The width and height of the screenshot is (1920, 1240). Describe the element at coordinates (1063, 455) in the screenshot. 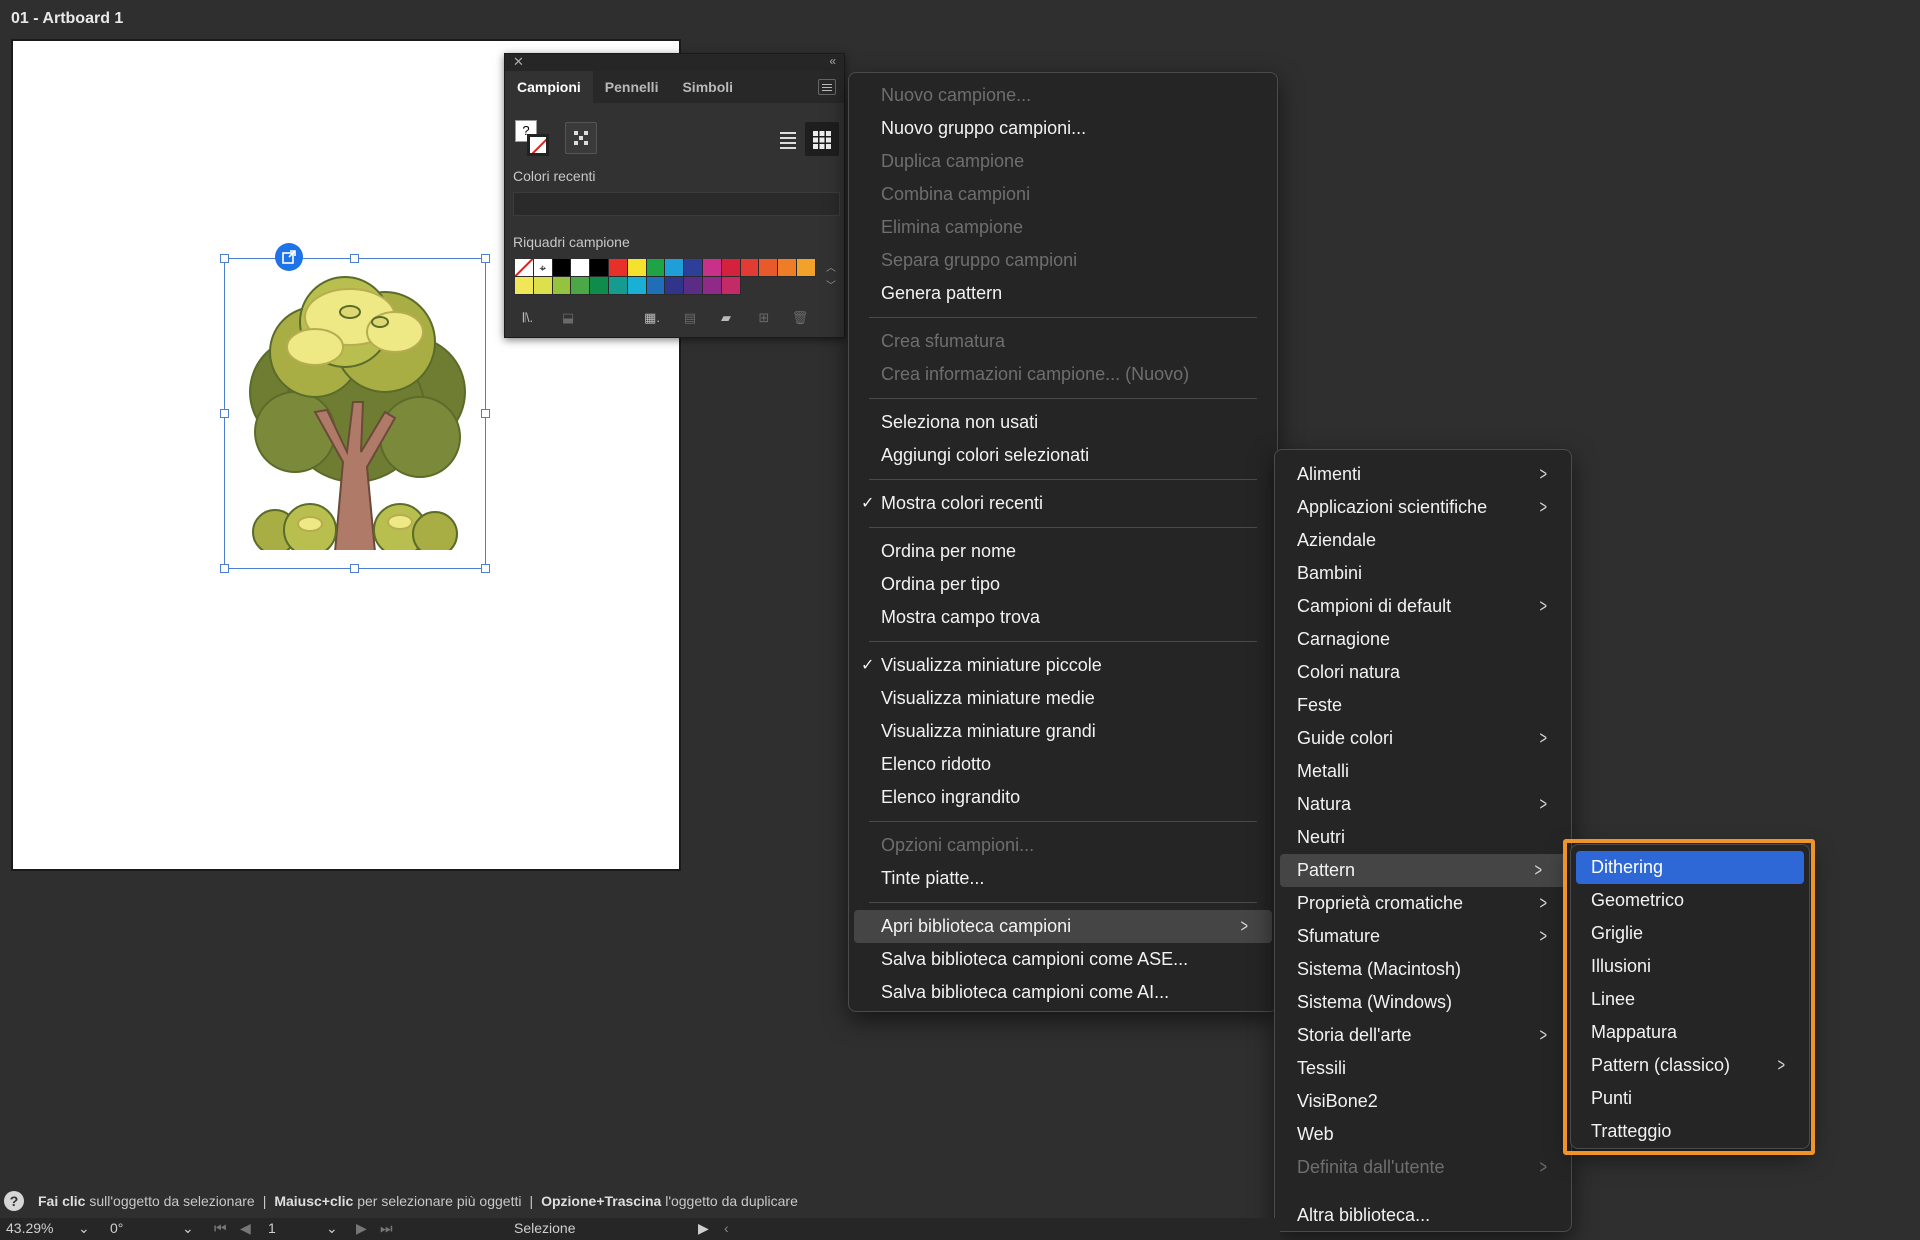

I see `menu-item-aggiungi-colori-selezionati: Aggiungi colori selezionati` at that location.